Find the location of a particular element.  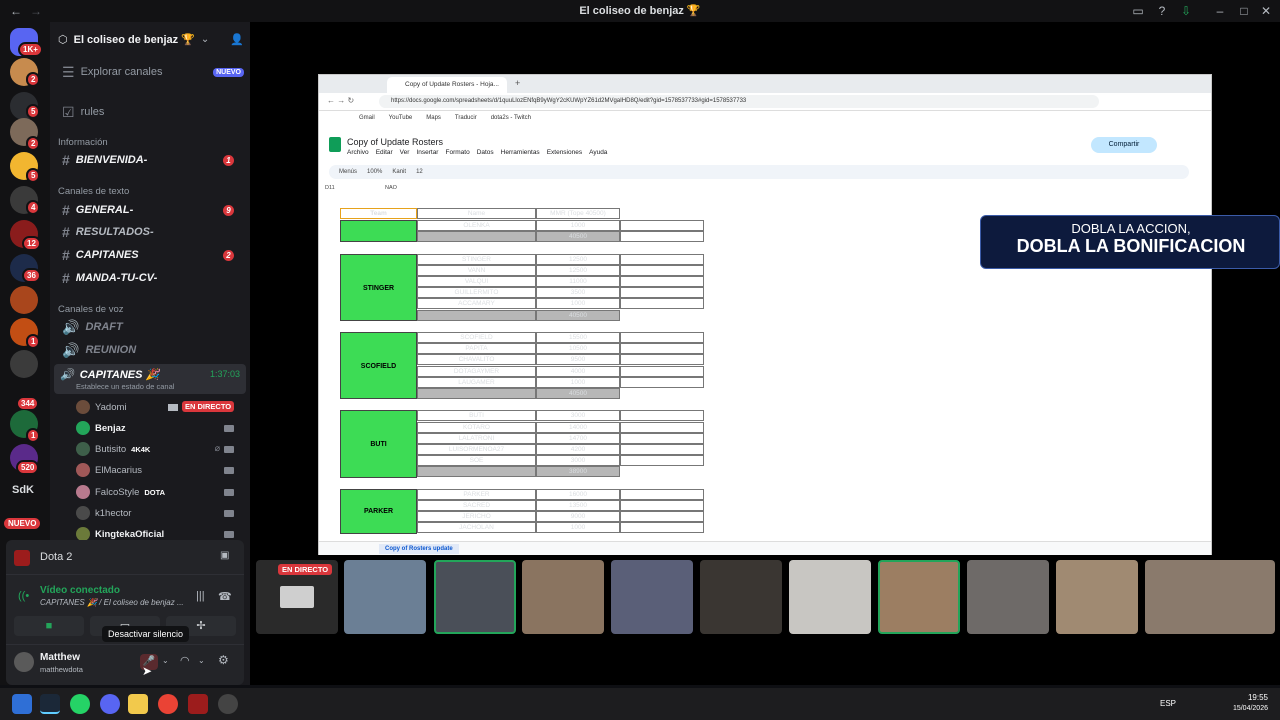

voice-user: k1hector is located at coordinates (160, 513).